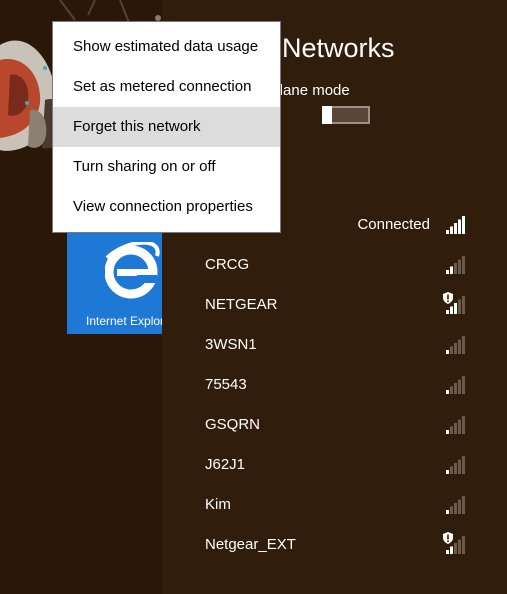 The height and width of the screenshot is (594, 507). I want to click on network-row: J62J1, so click(334, 465).